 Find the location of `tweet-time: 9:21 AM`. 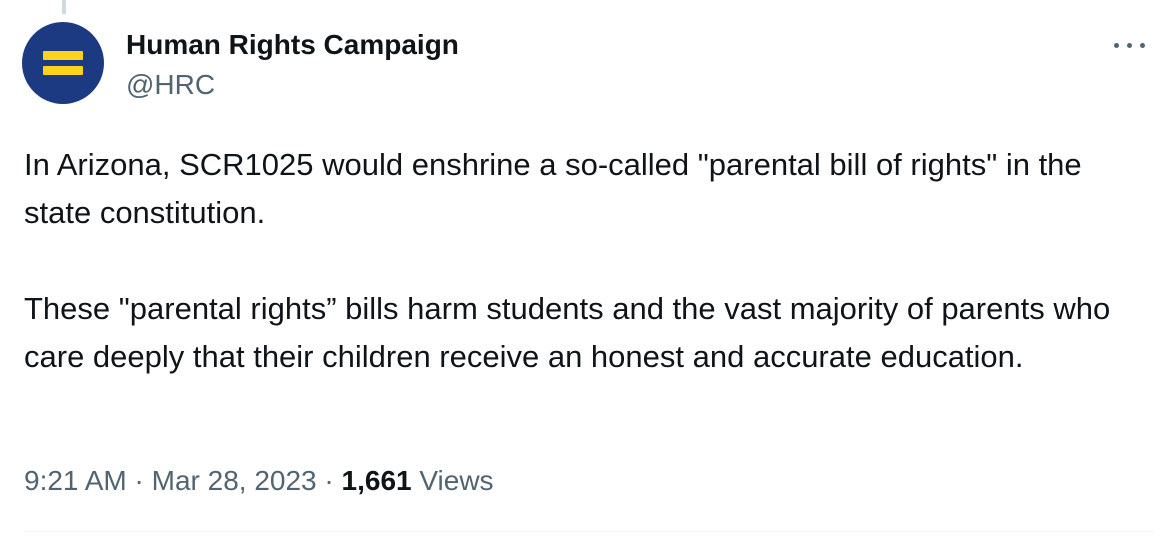

tweet-time: 9:21 AM is located at coordinates (75, 480).